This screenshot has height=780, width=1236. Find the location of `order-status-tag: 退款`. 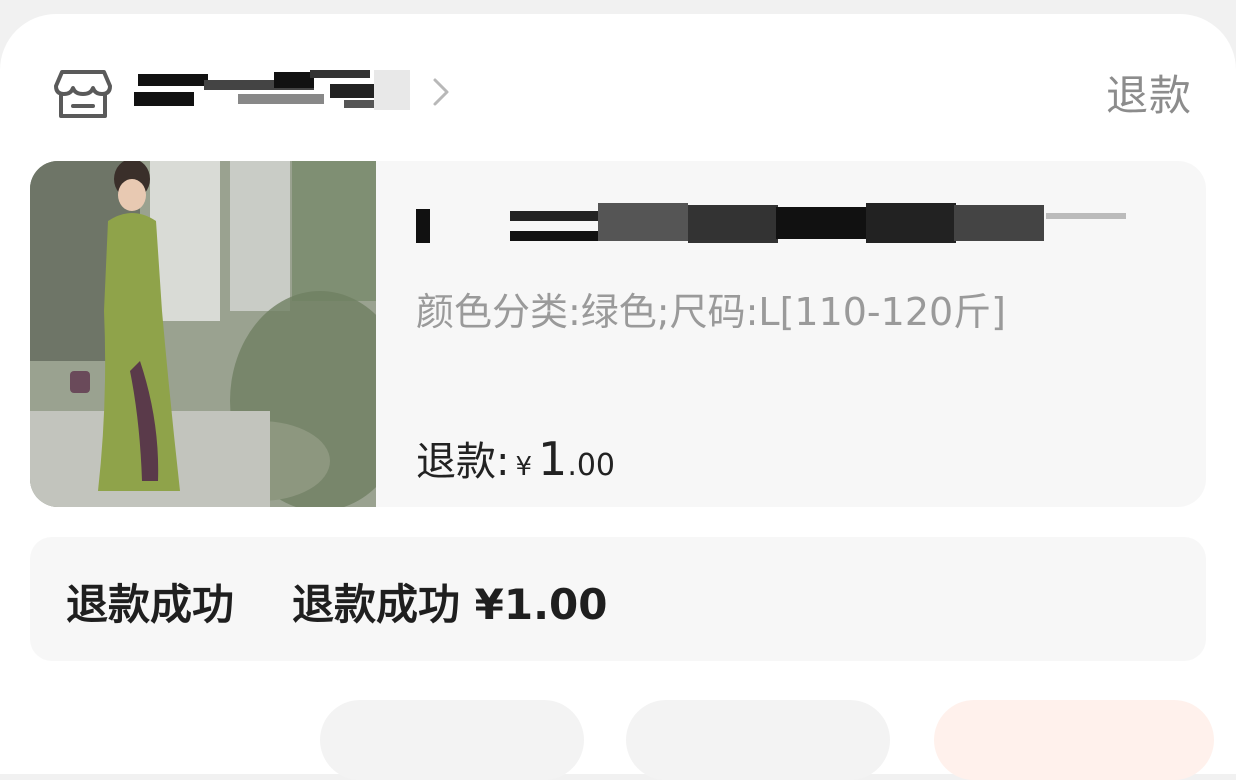

order-status-tag: 退款 is located at coordinates (1148, 95).